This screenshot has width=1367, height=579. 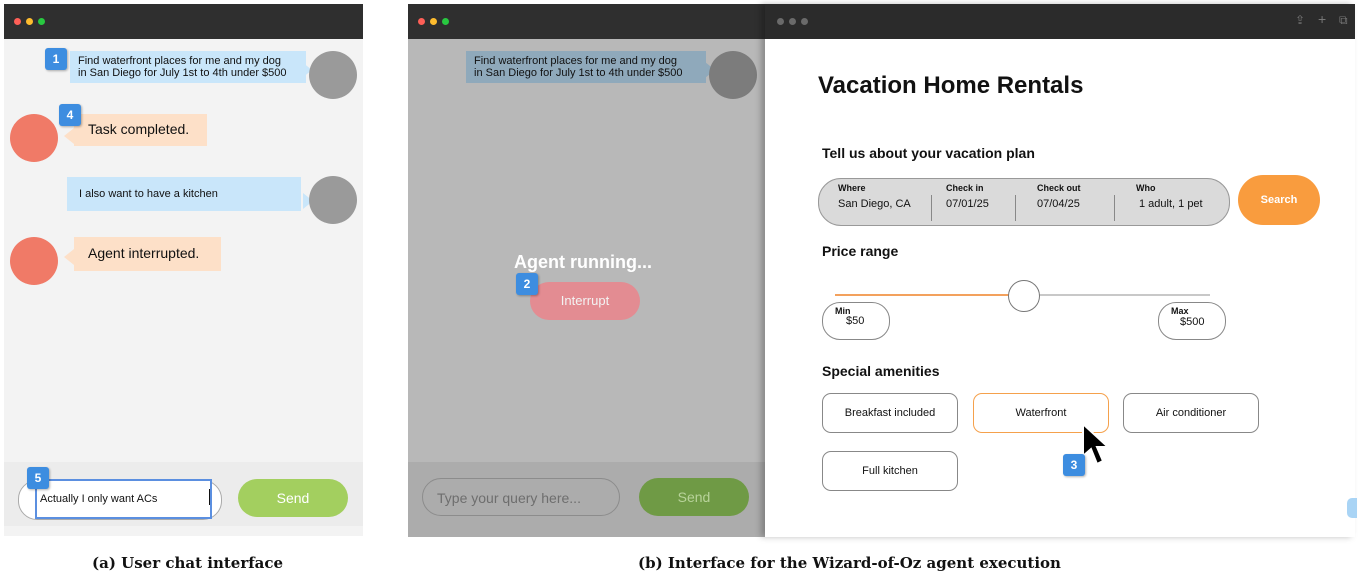 What do you see at coordinates (209, 497) in the screenshot?
I see `text-cursor` at bounding box center [209, 497].